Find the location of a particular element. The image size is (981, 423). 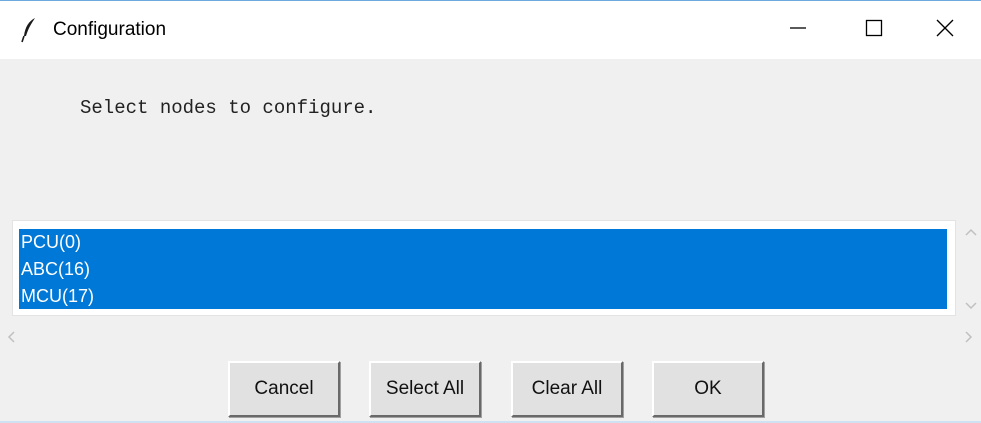

minimize-icon is located at coordinates (798, 30).